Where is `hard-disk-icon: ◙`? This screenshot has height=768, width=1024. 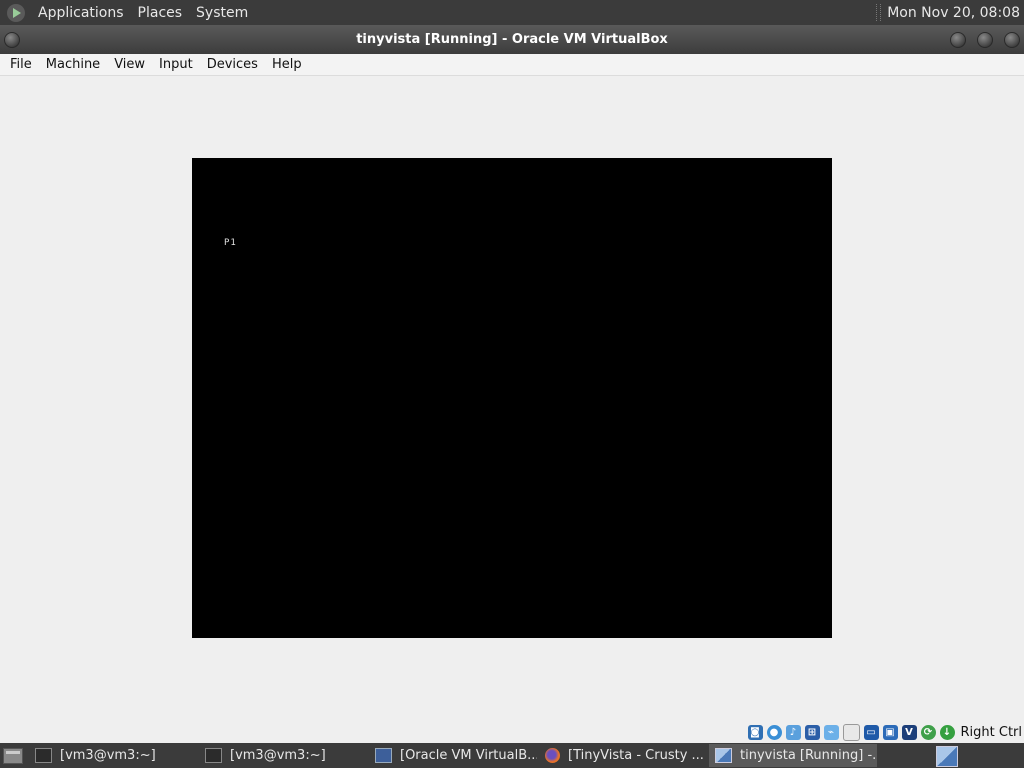
hard-disk-icon: ◙ is located at coordinates (755, 732).